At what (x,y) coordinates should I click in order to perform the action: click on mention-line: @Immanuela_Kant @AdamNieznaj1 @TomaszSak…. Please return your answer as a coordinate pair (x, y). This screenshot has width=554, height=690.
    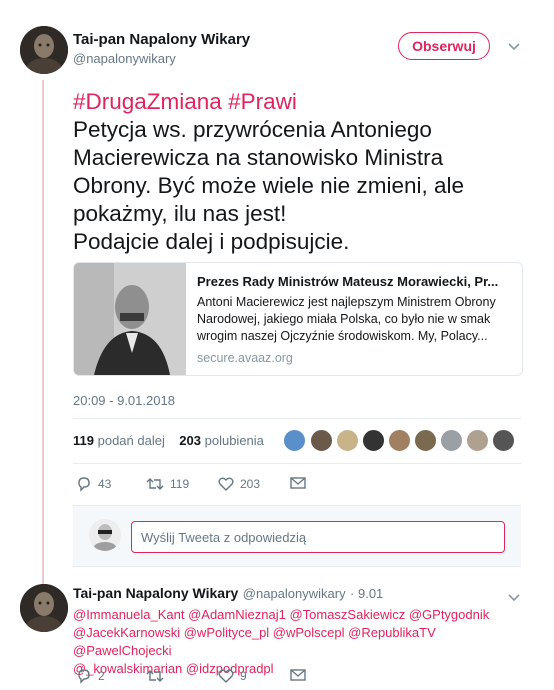
    Looking at the image, I should click on (303, 615).